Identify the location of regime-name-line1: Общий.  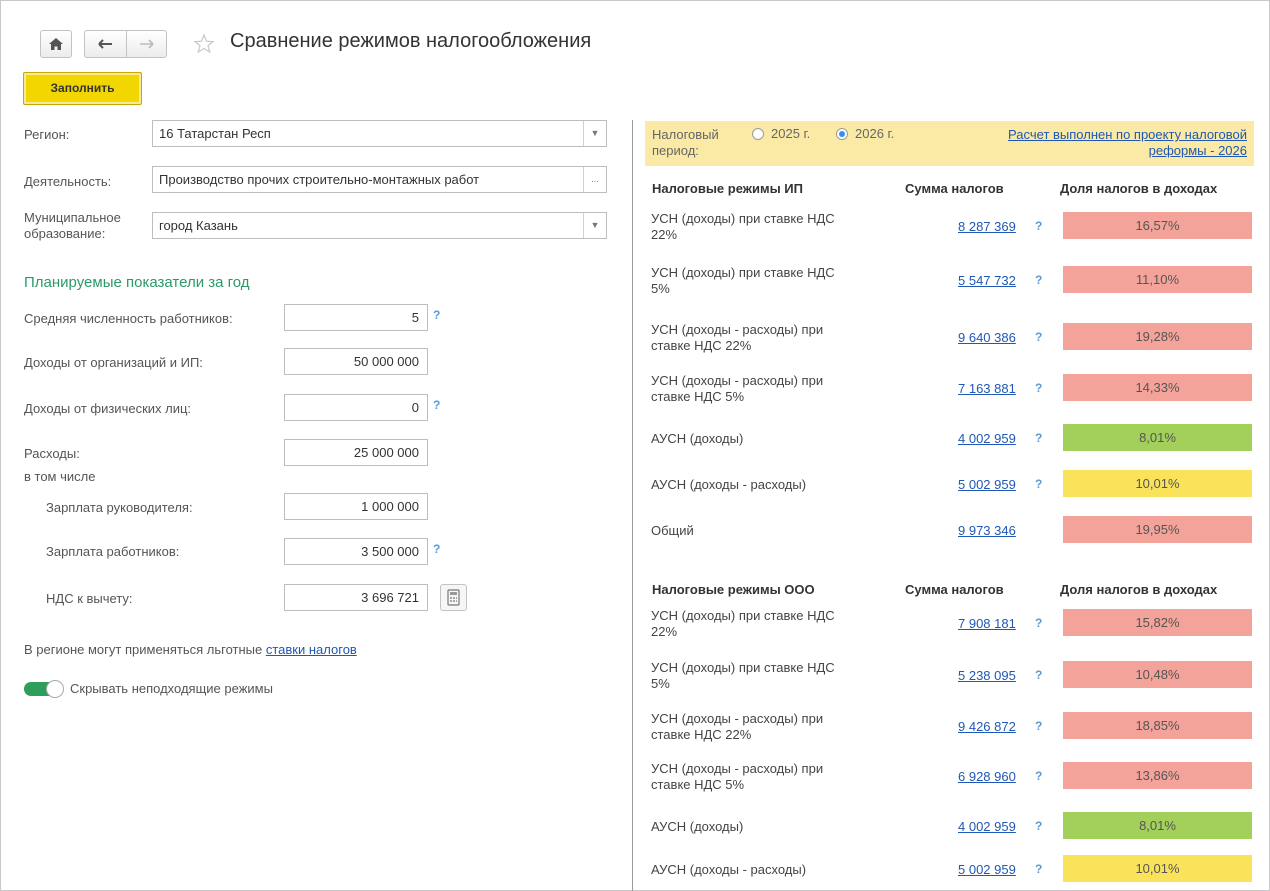
(672, 530).